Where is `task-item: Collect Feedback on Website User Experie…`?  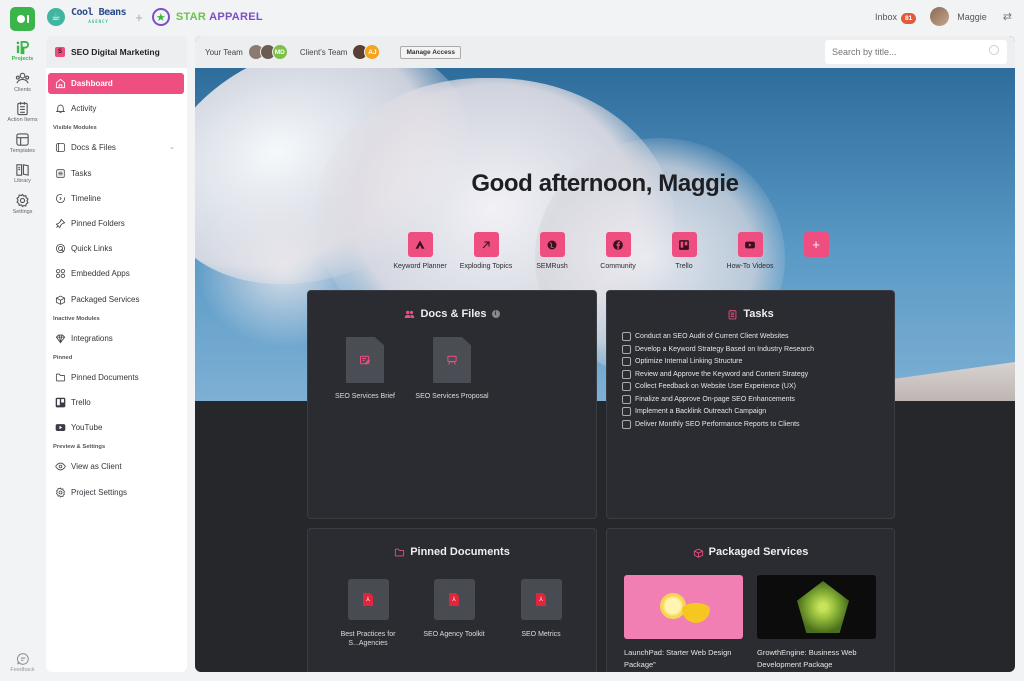 task-item: Collect Feedback on Website User Experie… is located at coordinates (709, 386).